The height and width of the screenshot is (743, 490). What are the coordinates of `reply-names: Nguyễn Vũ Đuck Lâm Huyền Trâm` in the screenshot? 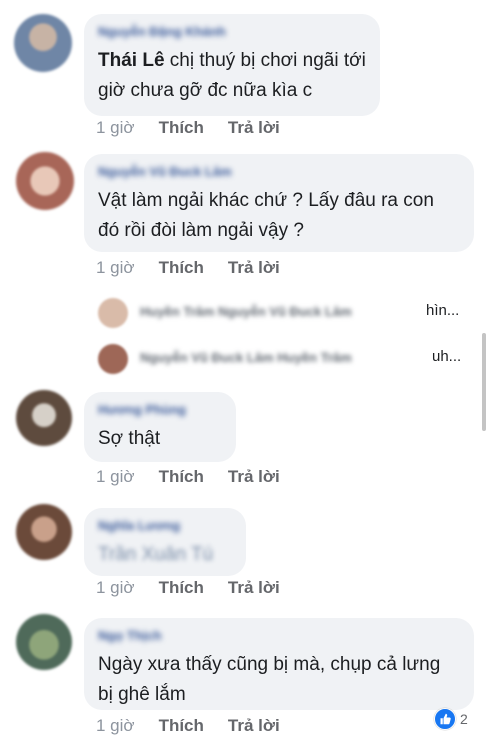 It's located at (246, 357).